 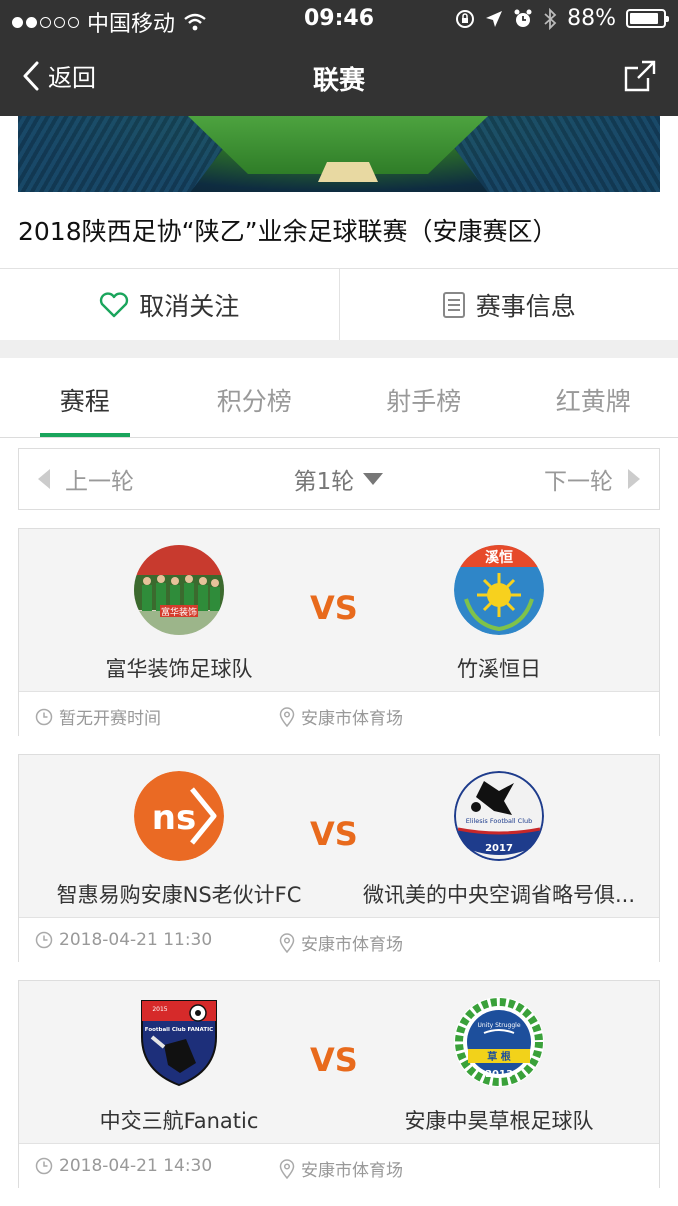 I want to click on logo-text: Football Club FANATIC, so click(x=179, y=1030).